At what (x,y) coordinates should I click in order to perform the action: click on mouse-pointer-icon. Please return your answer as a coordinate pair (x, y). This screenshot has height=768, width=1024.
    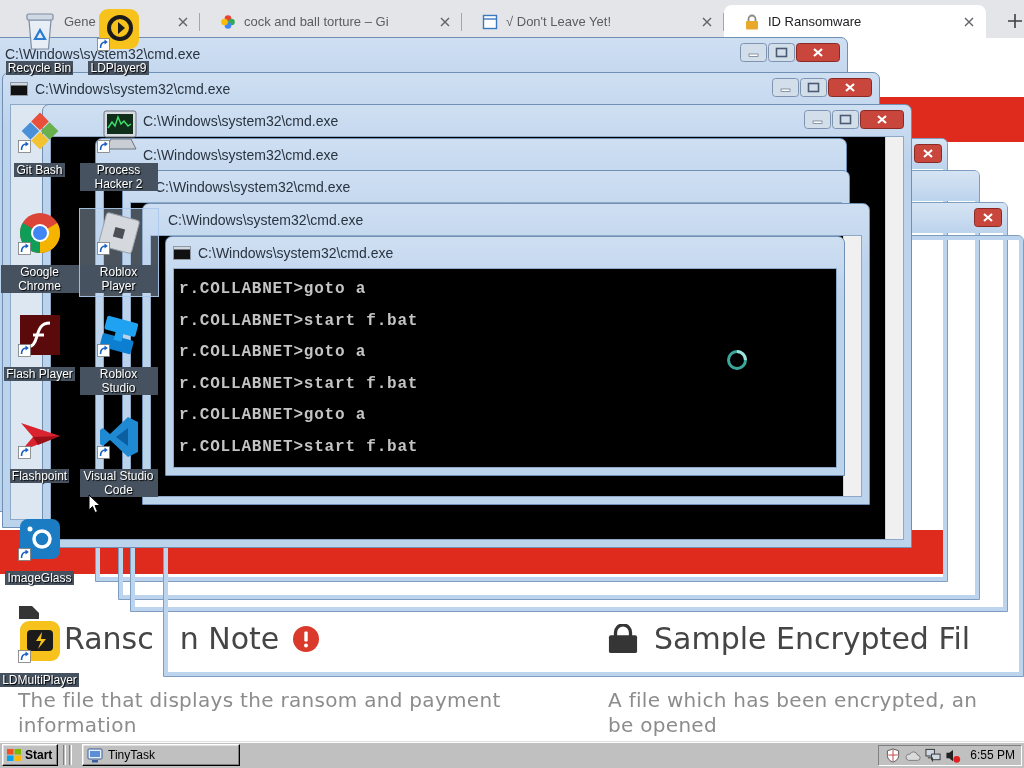
    Looking at the image, I should click on (94, 504).